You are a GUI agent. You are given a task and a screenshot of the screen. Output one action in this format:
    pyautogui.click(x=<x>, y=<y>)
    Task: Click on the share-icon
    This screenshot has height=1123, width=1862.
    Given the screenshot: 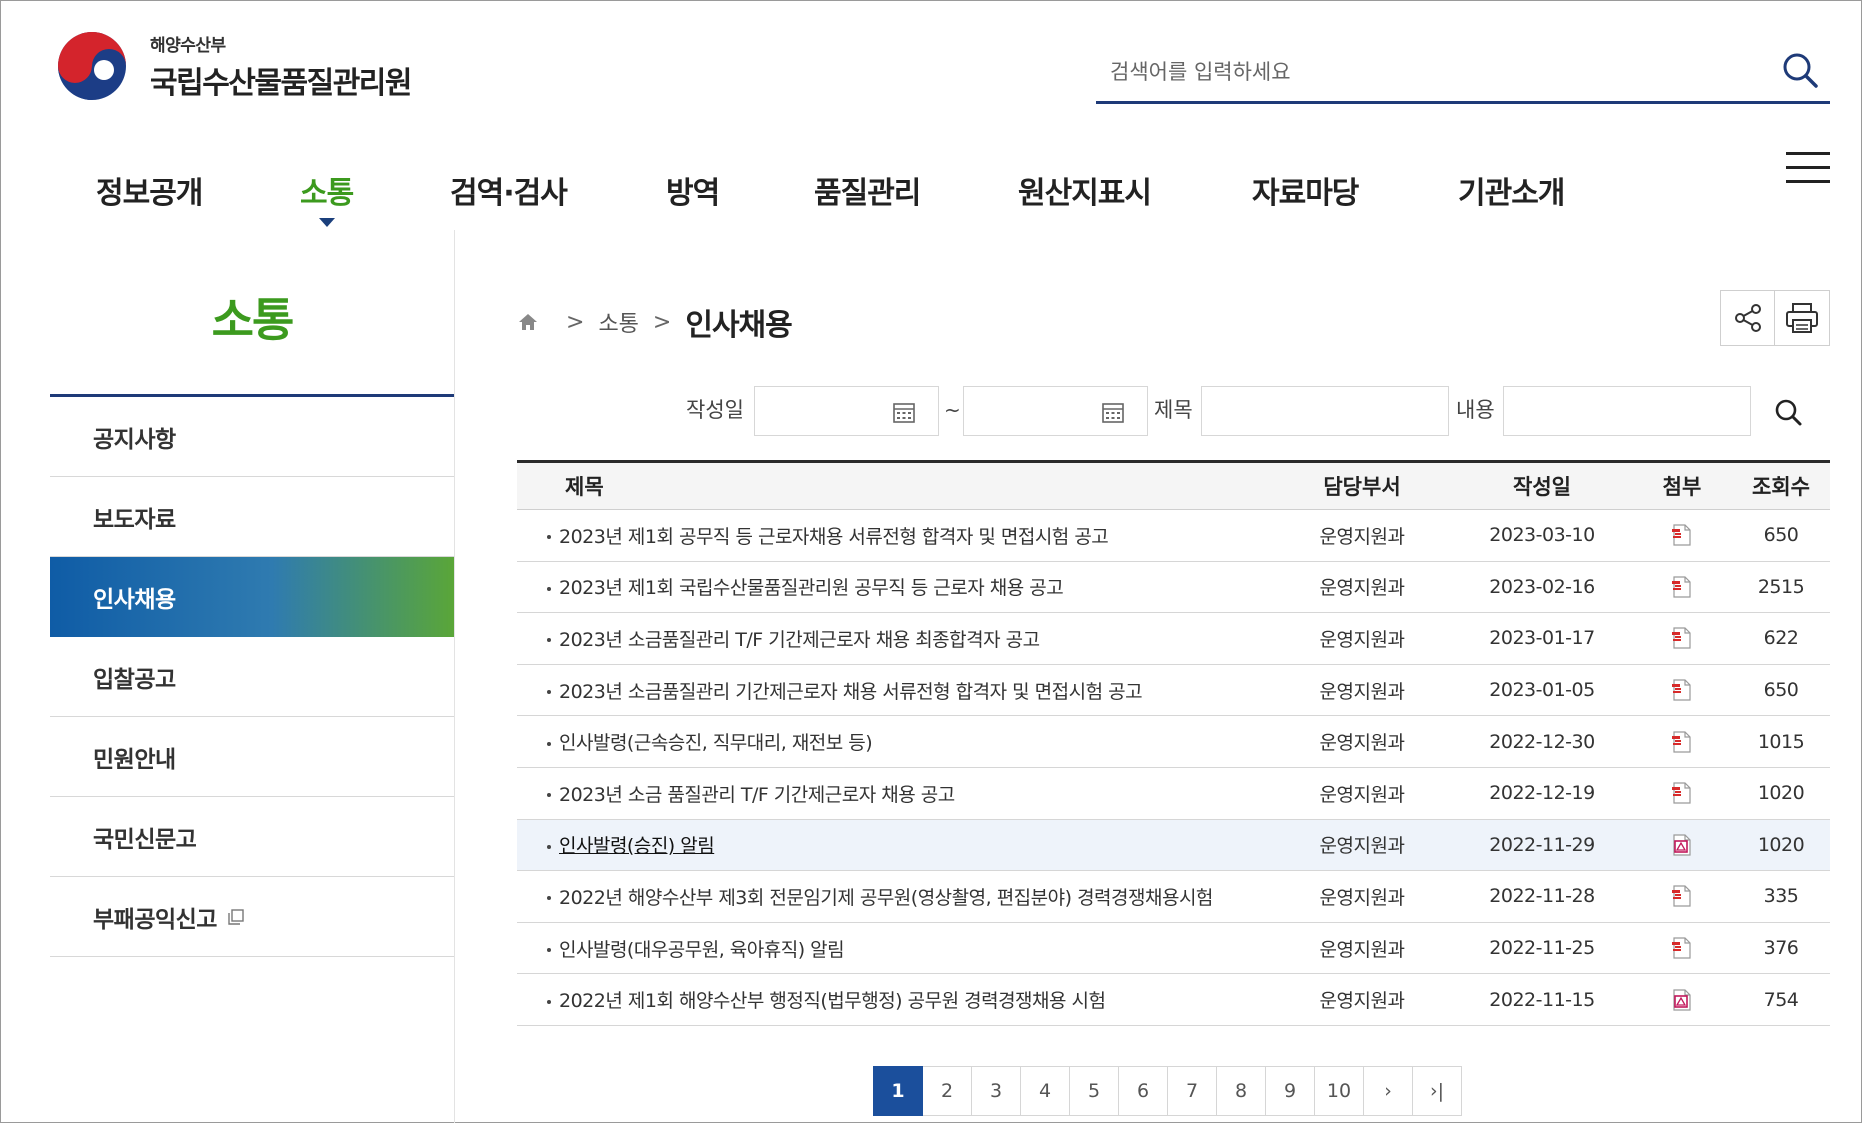 What is the action you would take?
    pyautogui.click(x=1747, y=318)
    